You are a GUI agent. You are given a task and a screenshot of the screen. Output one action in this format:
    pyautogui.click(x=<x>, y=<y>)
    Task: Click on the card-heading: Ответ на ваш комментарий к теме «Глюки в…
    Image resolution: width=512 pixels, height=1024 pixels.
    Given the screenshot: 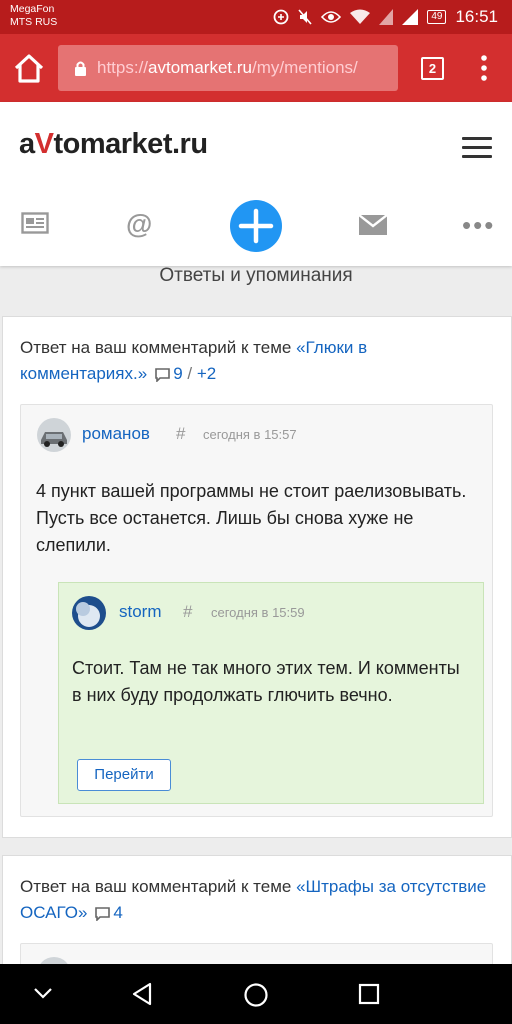 What is the action you would take?
    pyautogui.click(x=255, y=361)
    